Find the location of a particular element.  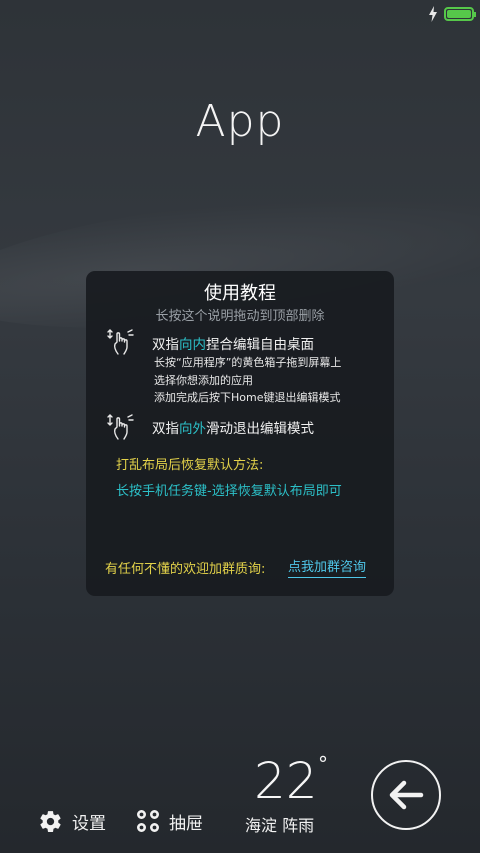

back-button is located at coordinates (406, 795).